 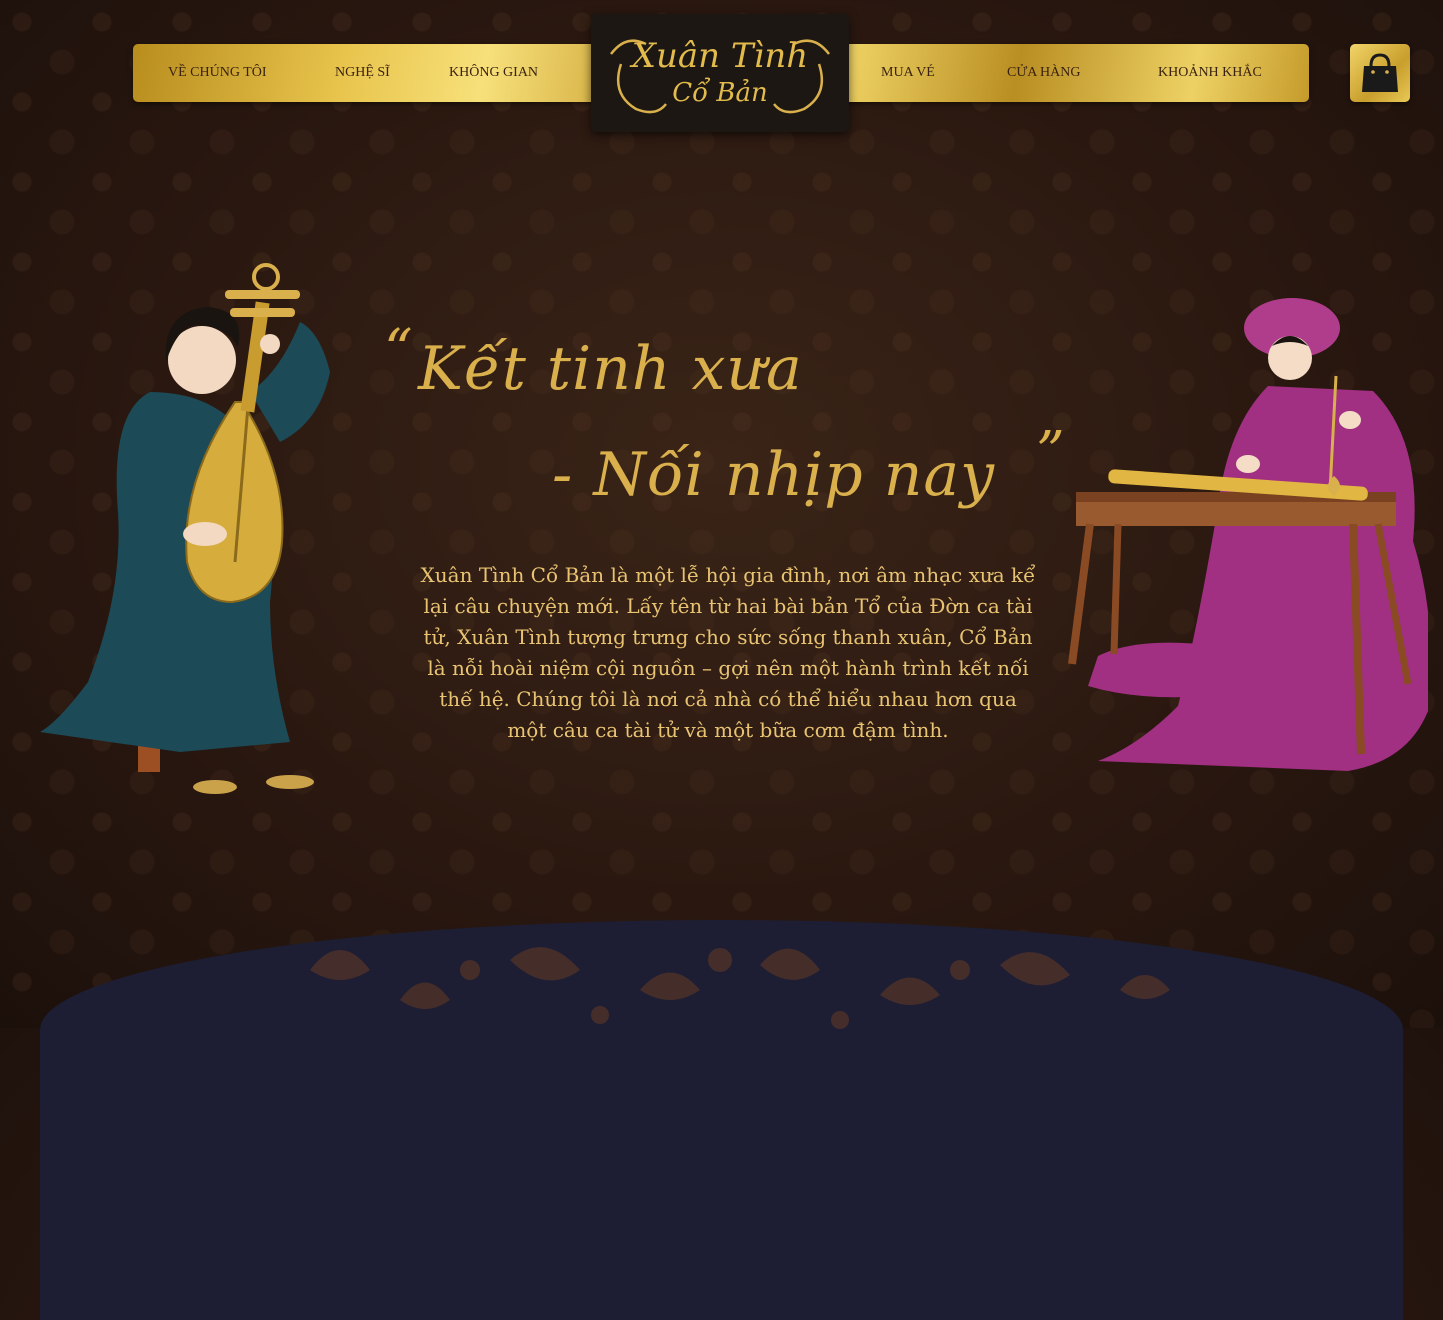 What do you see at coordinates (1050, 452) in the screenshot?
I see `quote-close-mark: ”` at bounding box center [1050, 452].